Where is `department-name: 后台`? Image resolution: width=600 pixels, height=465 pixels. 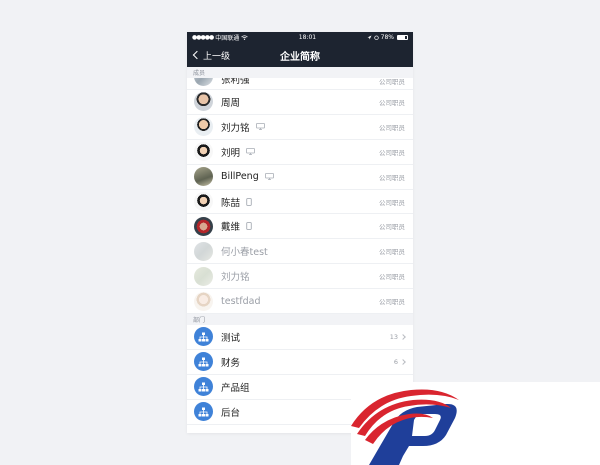 department-name: 后台 is located at coordinates (231, 413).